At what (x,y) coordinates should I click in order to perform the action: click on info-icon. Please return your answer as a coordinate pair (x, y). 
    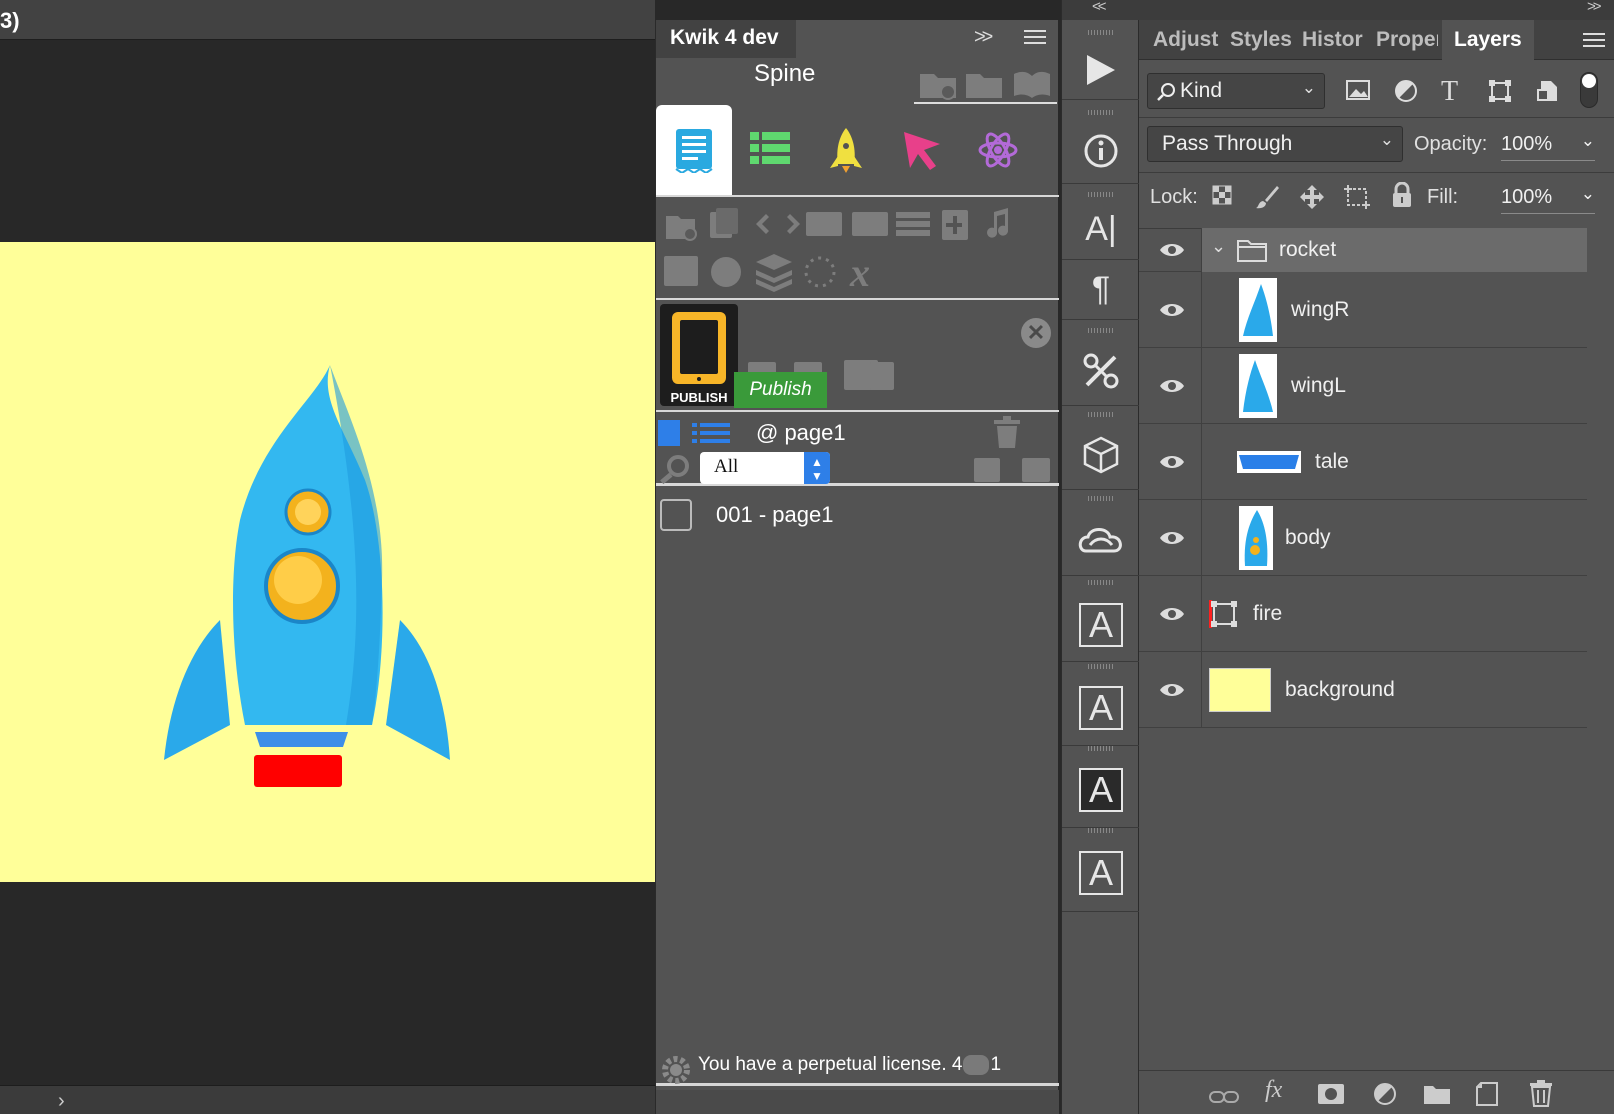
    Looking at the image, I should click on (1101, 150).